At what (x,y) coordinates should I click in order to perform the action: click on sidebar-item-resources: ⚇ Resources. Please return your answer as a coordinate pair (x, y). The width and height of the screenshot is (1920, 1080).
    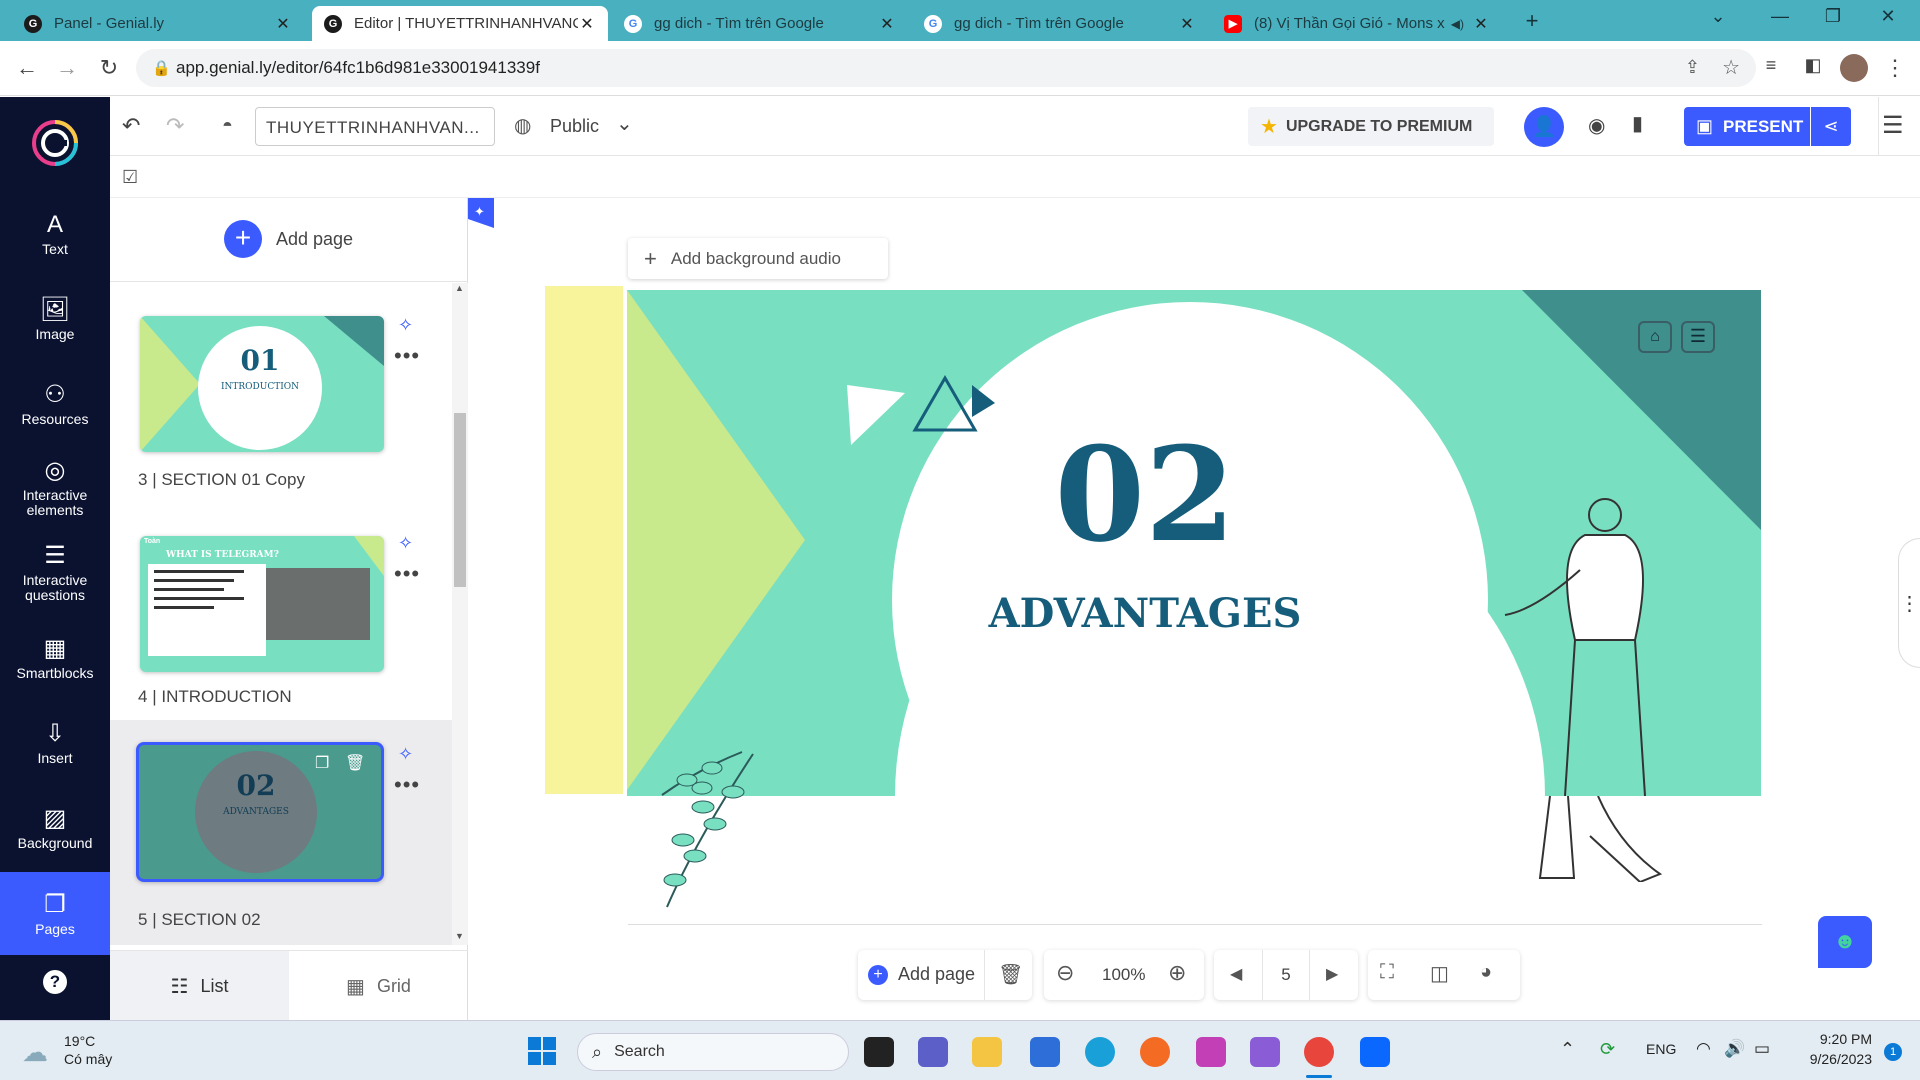
    Looking at the image, I should click on (55, 403).